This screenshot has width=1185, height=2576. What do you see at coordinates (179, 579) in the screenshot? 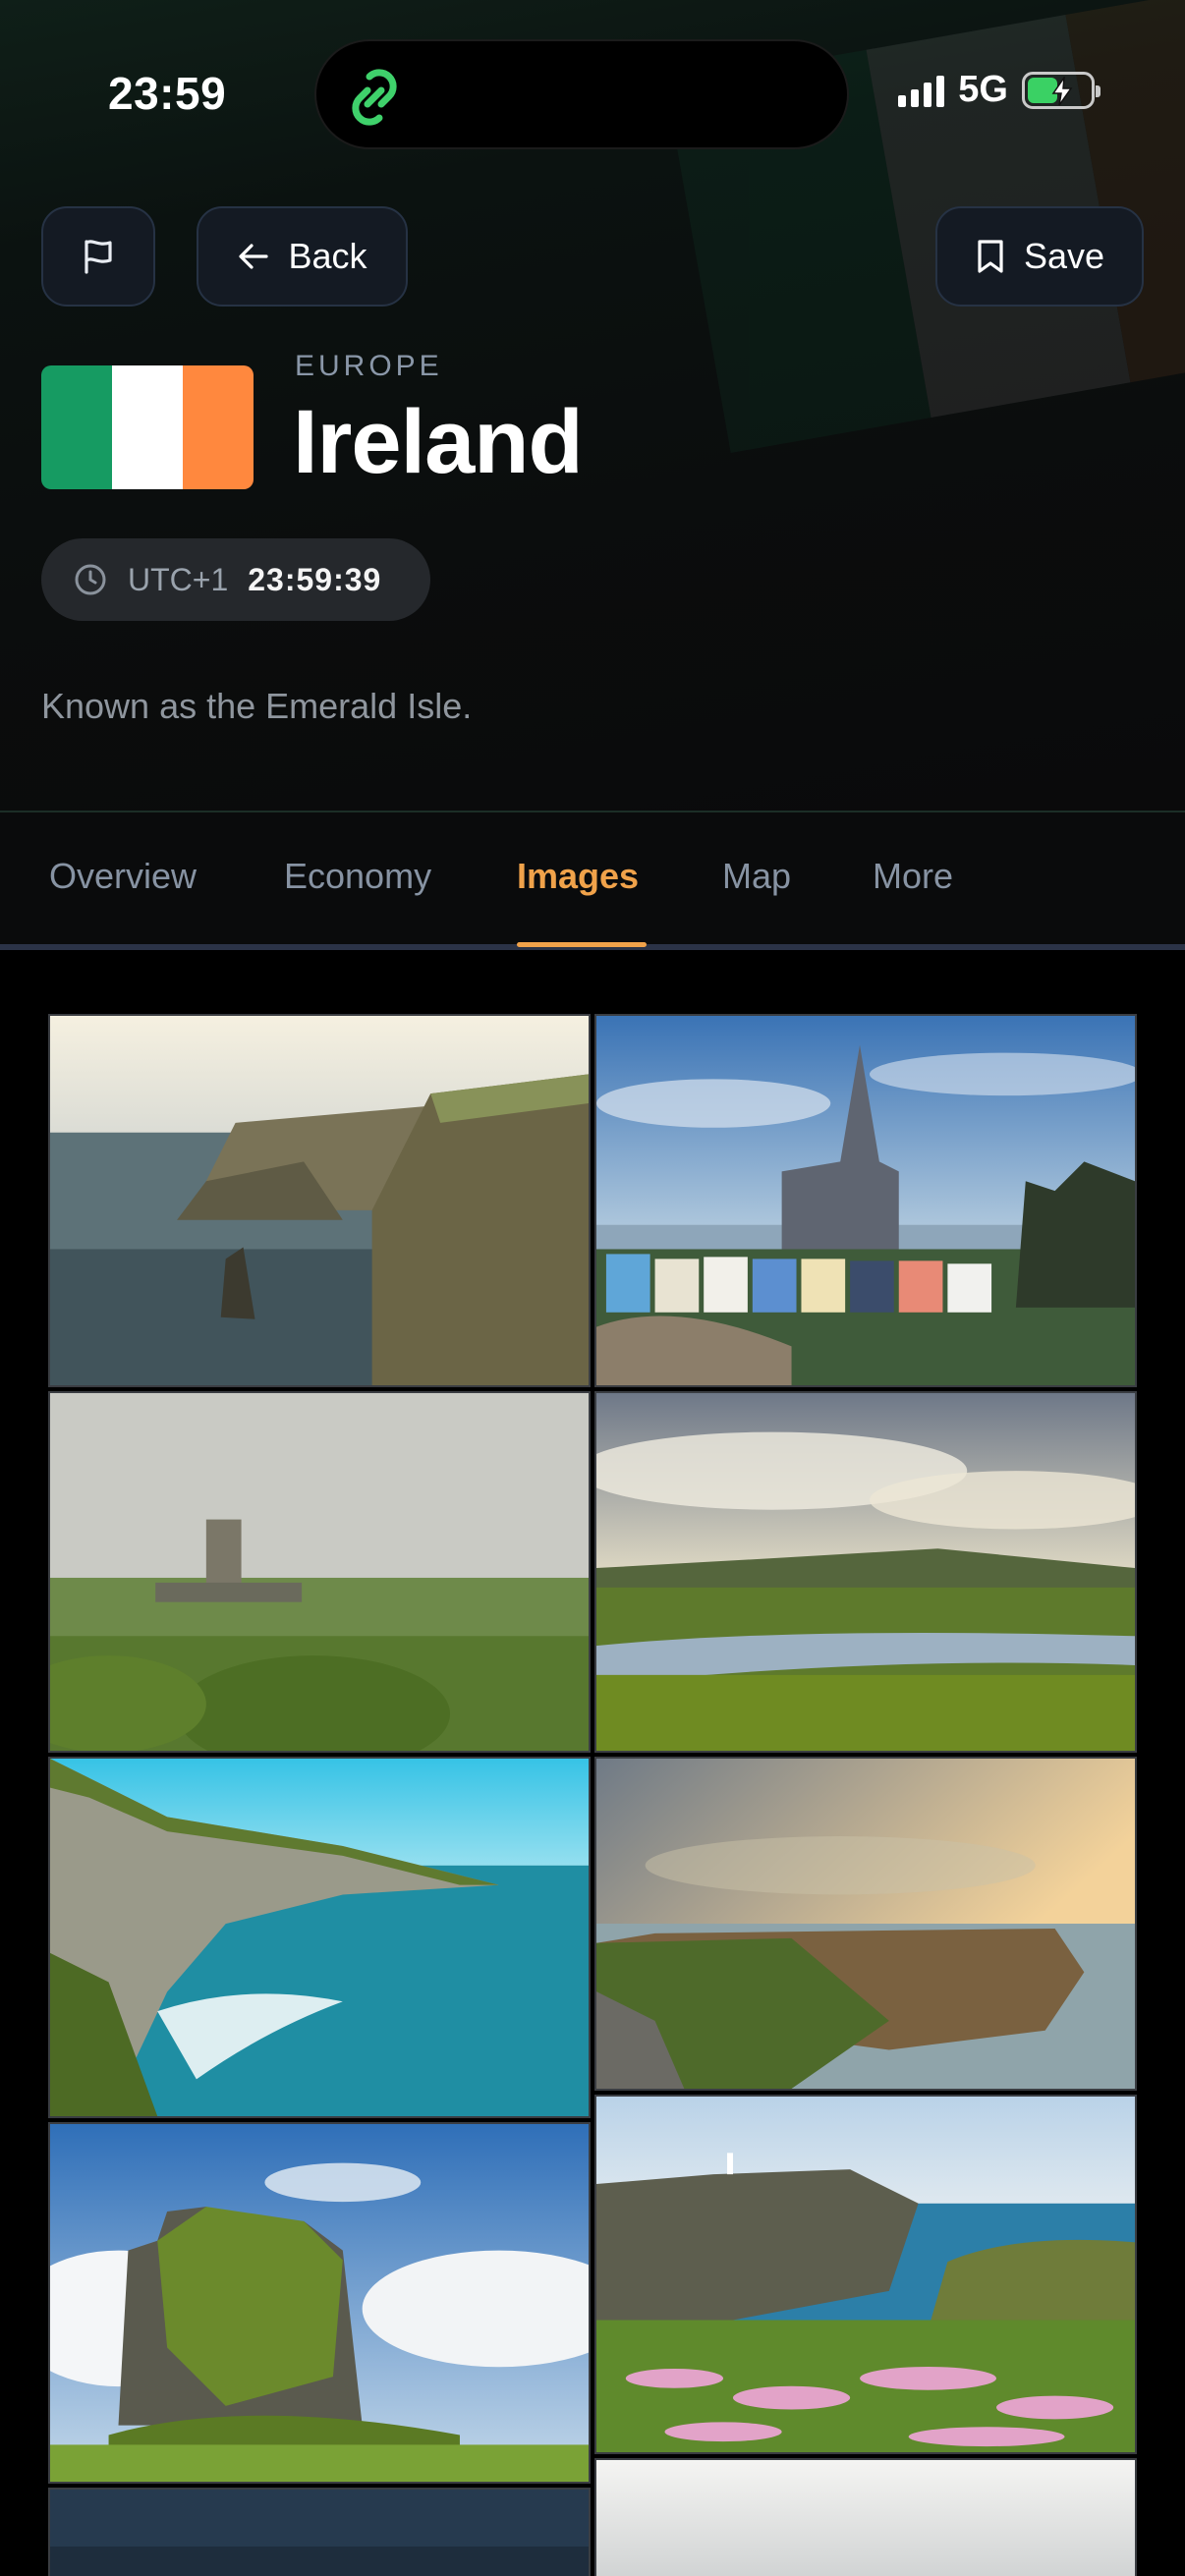
I see `timezone-label: UTC+1` at bounding box center [179, 579].